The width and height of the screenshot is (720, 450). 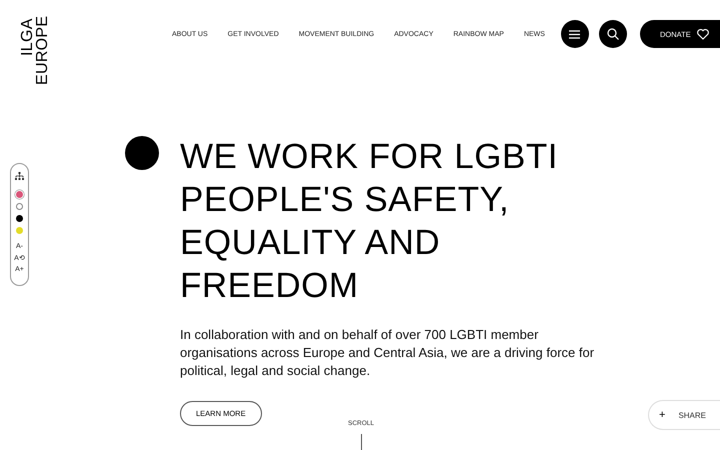 What do you see at coordinates (27, 37) in the screenshot?
I see `logo-text: ILGA` at bounding box center [27, 37].